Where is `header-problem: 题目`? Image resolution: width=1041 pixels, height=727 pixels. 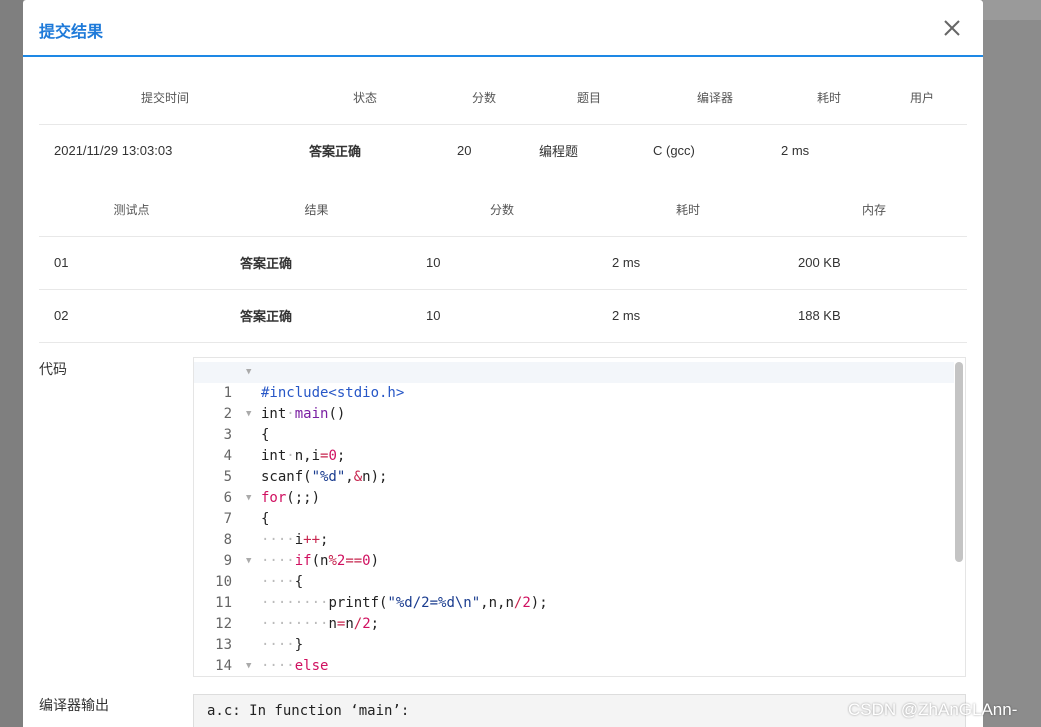 header-problem: 题目 is located at coordinates (588, 98).